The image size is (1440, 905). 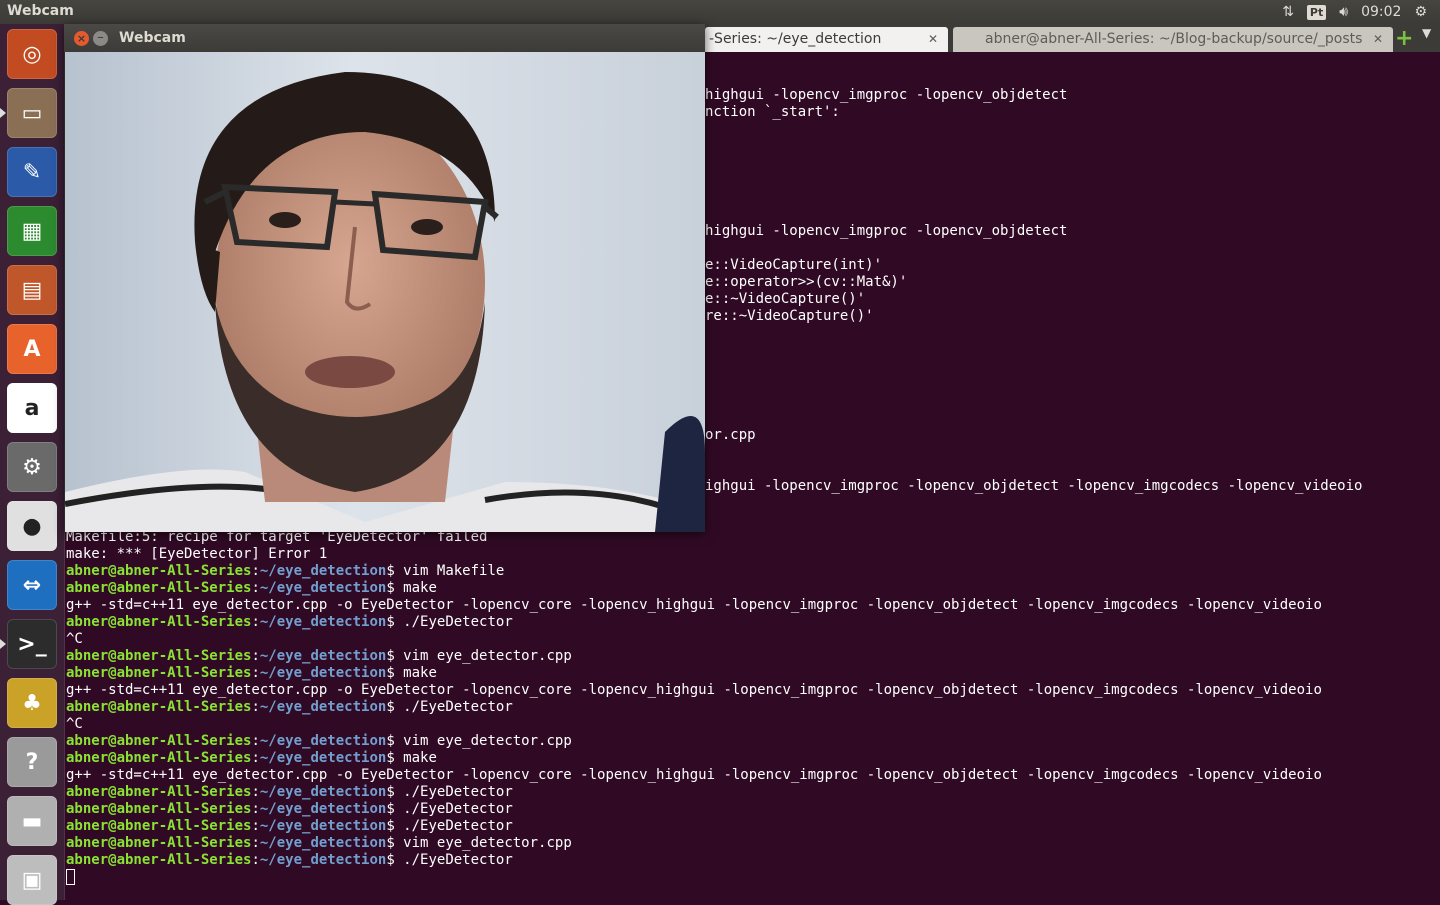 I want to click on webcam-titlebar: × – Webcam, so click(x=384, y=38).